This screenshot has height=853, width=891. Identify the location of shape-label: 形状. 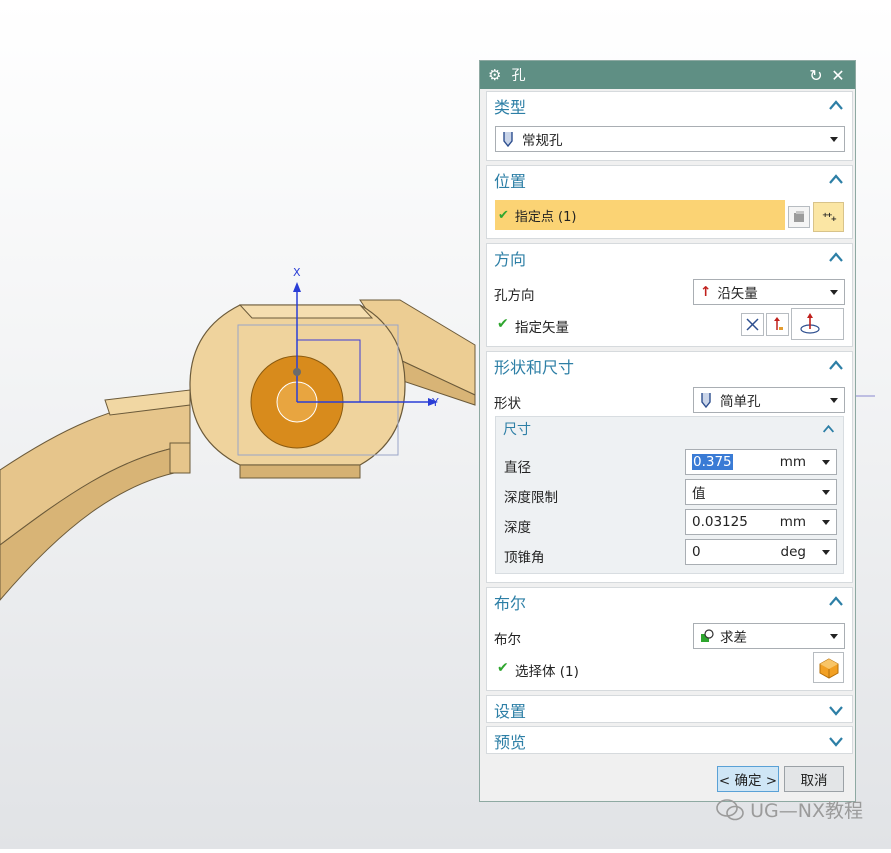
(507, 404).